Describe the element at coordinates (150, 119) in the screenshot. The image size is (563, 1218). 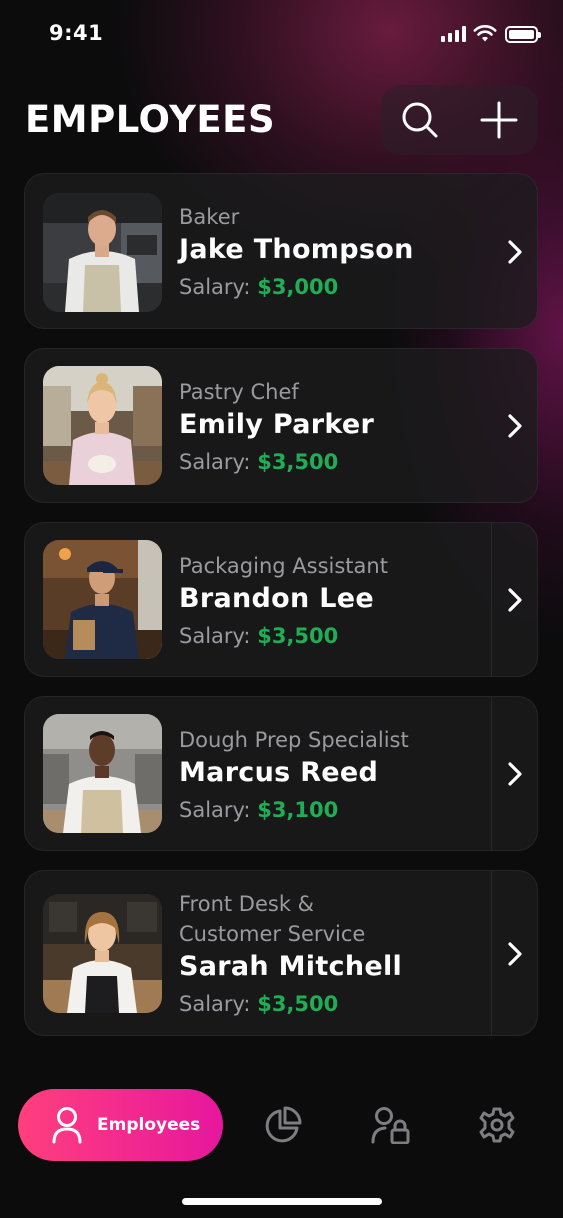
I see `page-title: EMPLOYEES` at that location.